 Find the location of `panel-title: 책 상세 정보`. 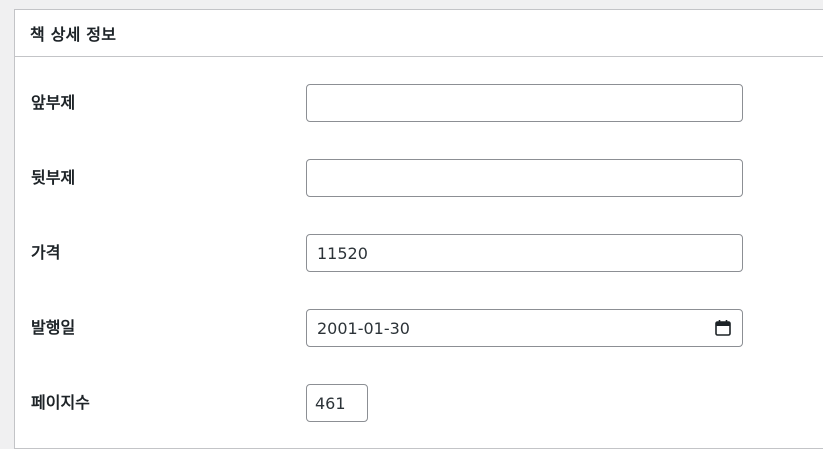

panel-title: 책 상세 정보 is located at coordinates (73, 34).